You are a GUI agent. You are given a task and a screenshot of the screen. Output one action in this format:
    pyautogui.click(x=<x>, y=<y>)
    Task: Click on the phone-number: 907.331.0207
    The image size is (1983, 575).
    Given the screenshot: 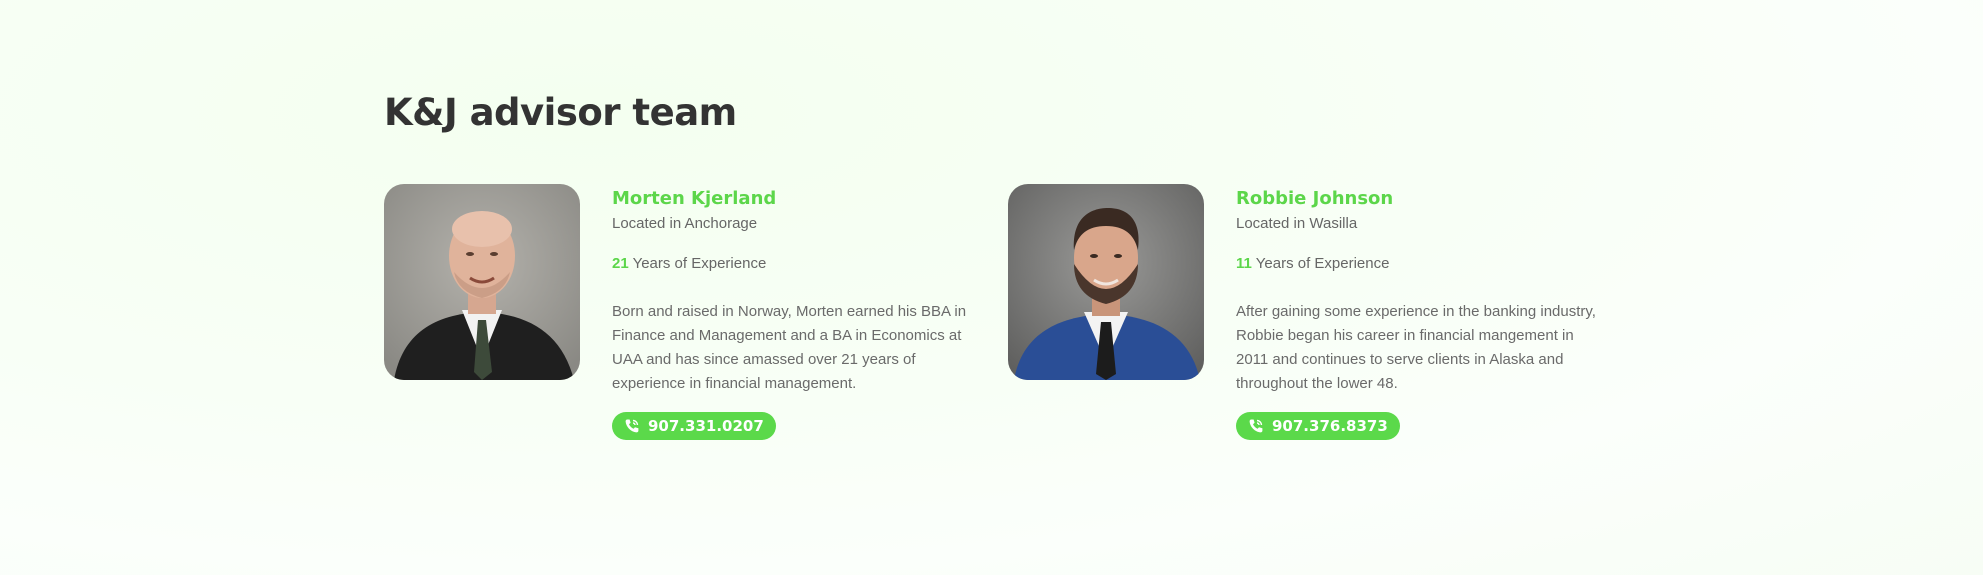 What is the action you would take?
    pyautogui.click(x=706, y=426)
    